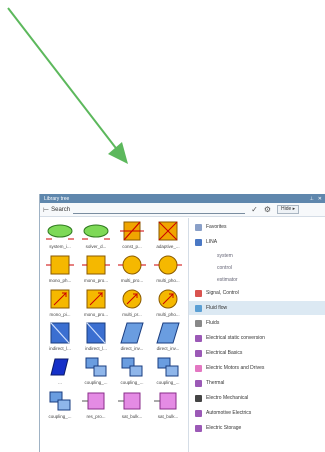  I want to click on search-bar: ⊢ Search ✓ ⚙ Hide ▸, so click(182, 210).